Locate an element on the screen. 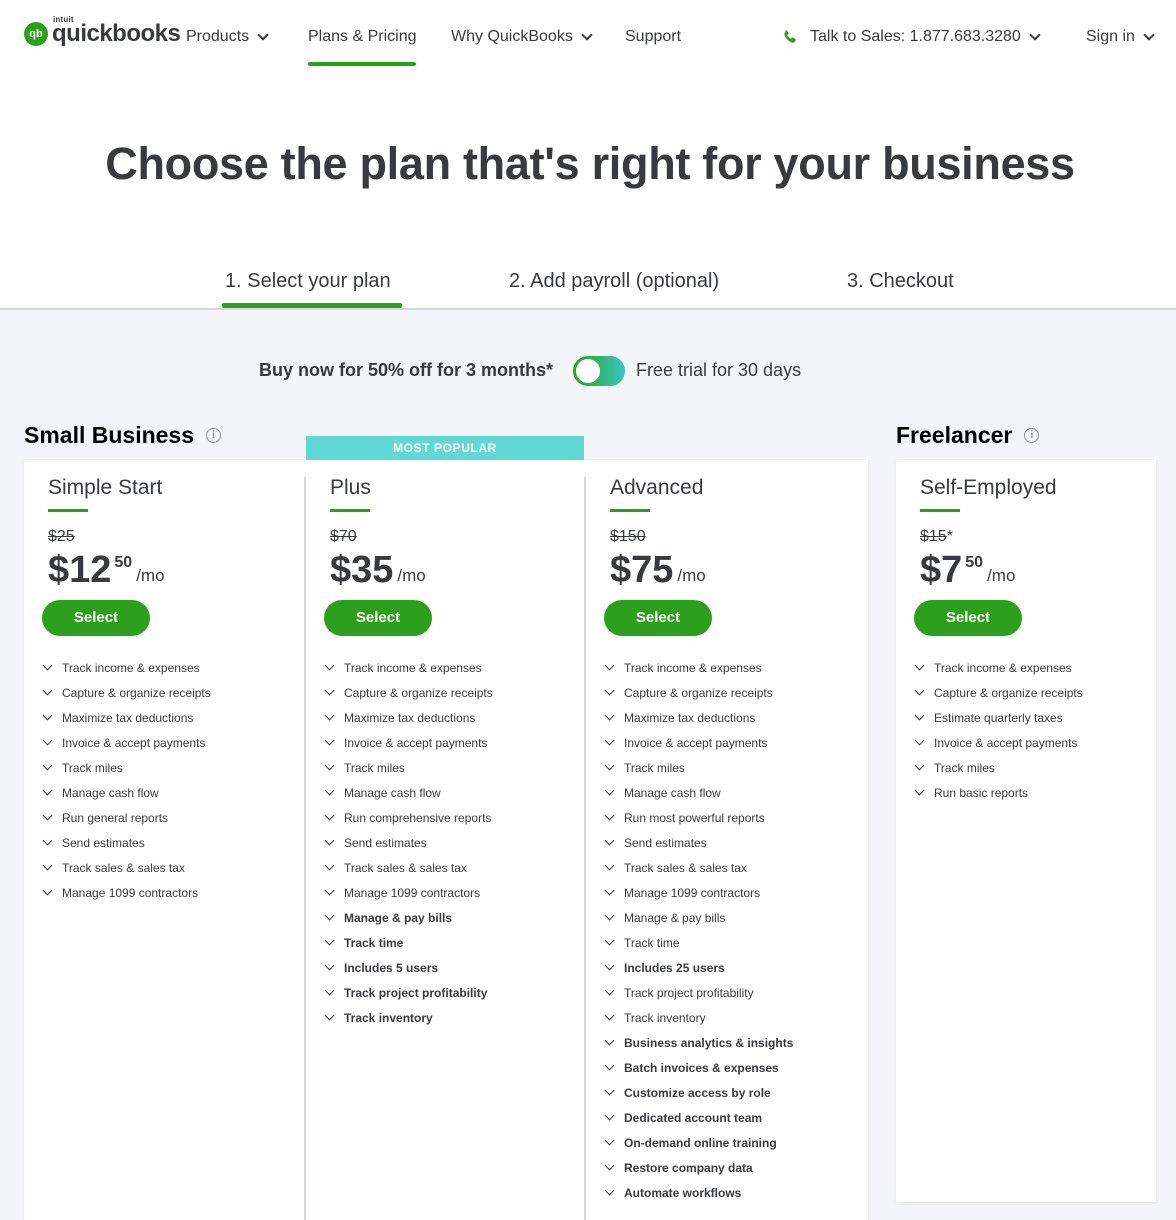  select-button-simple-start: Select is located at coordinates (96, 618).